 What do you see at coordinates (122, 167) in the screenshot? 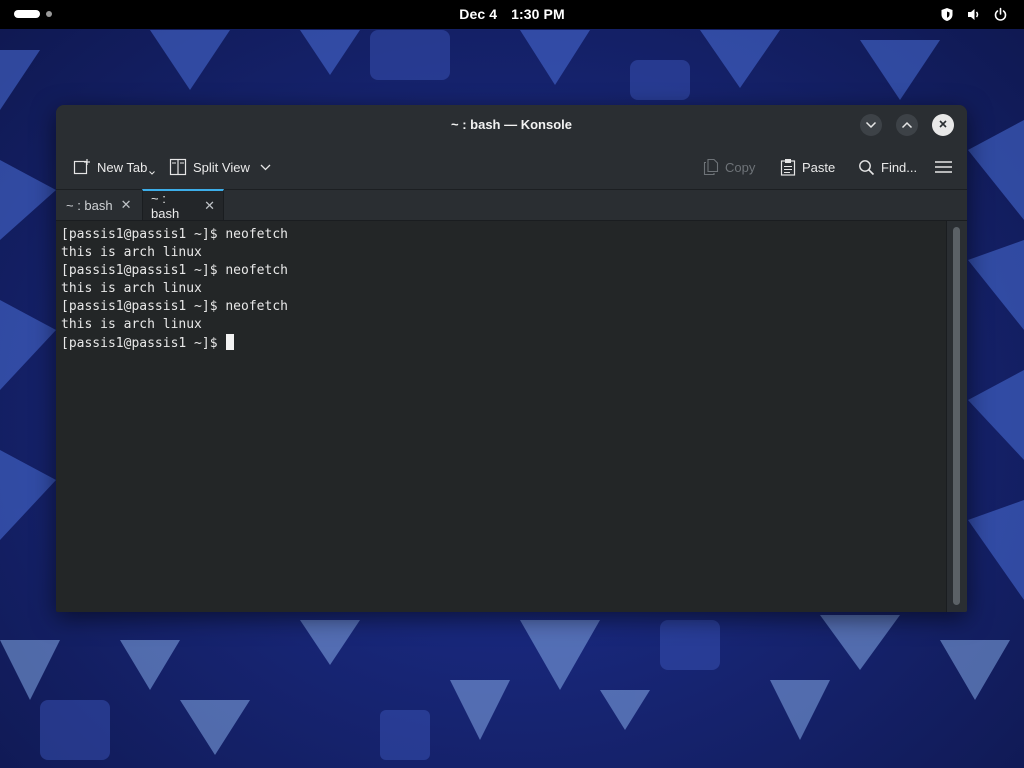
I see `new-tab-label: New Tab` at bounding box center [122, 167].